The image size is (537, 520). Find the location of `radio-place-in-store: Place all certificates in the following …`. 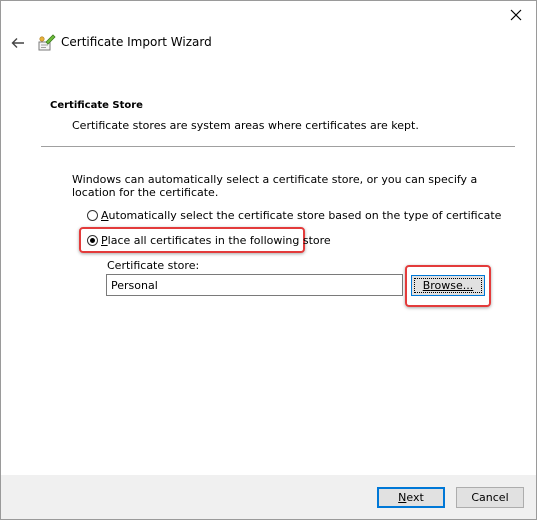

radio-place-in-store: Place all certificates in the following … is located at coordinates (209, 240).